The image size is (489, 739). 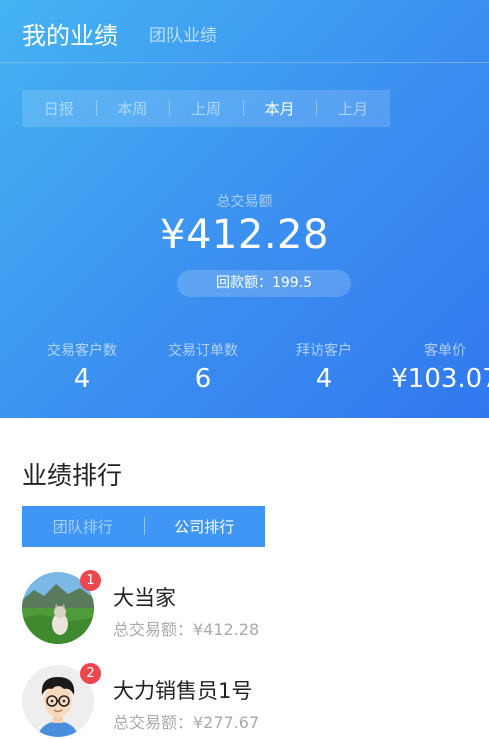 What do you see at coordinates (82, 351) in the screenshot?
I see `stat-label: 交易客户数` at bounding box center [82, 351].